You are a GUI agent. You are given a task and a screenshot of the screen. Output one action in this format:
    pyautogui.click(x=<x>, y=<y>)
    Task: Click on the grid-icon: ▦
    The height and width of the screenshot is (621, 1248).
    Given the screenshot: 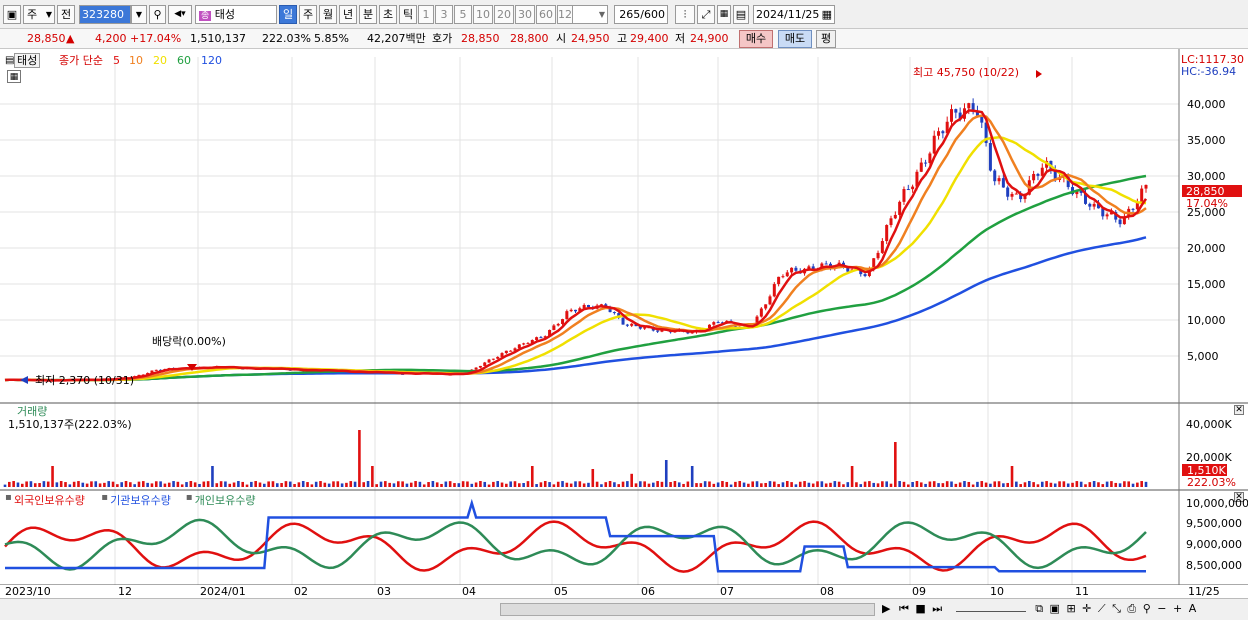 What is the action you would take?
    pyautogui.click(x=724, y=14)
    